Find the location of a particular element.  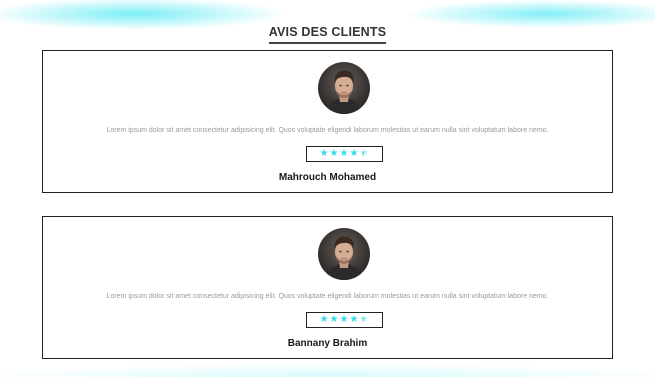

section-title: AVIS DES CLIENTS is located at coordinates (327, 34).